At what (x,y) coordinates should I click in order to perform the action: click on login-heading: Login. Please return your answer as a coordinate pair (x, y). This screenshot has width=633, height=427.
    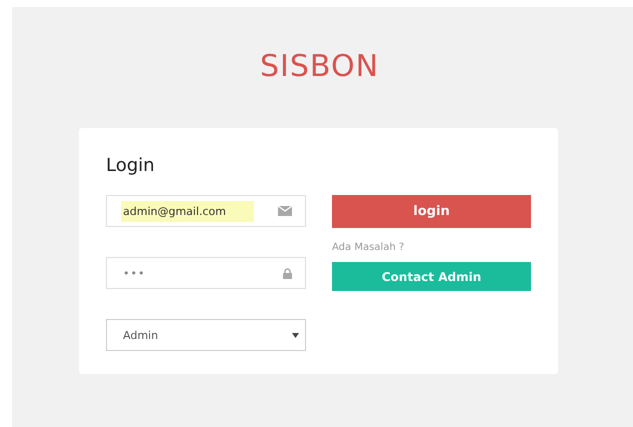
    Looking at the image, I should click on (131, 166).